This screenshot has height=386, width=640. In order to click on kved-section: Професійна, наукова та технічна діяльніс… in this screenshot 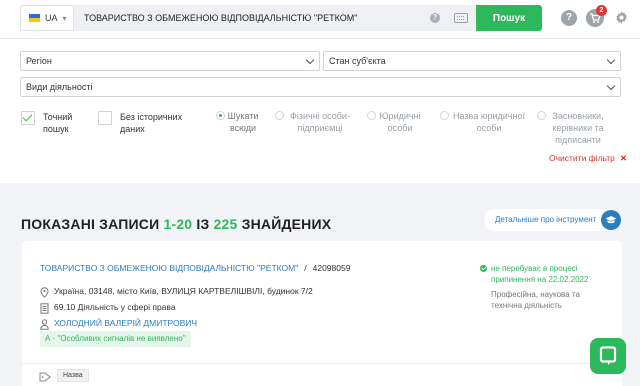, I will do `click(535, 300)`.